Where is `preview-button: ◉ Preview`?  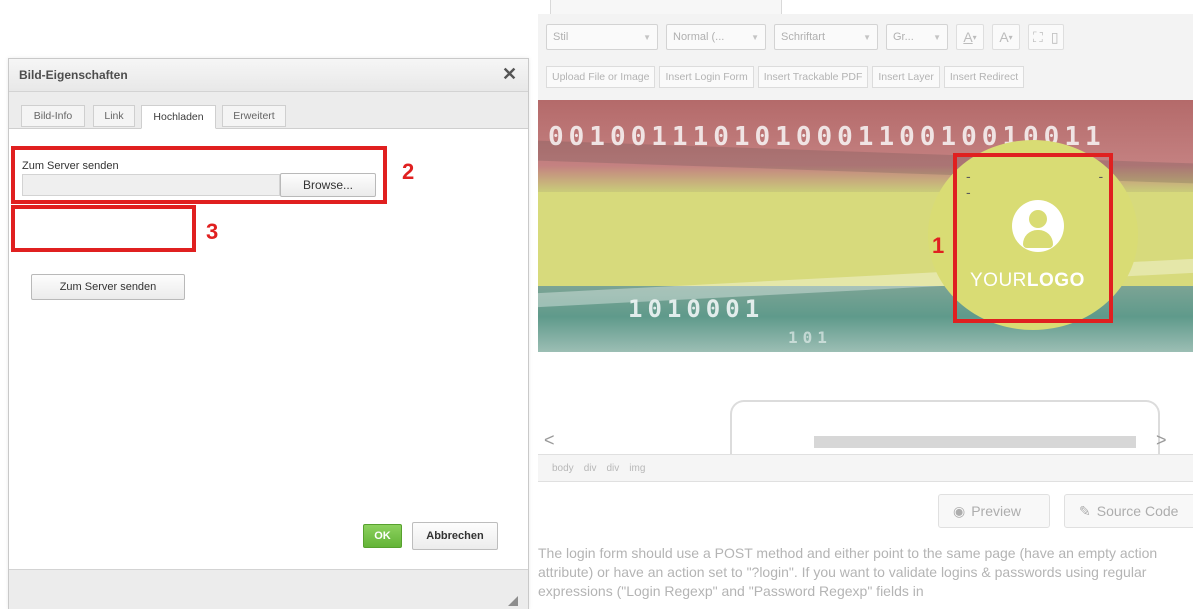
preview-button: ◉ Preview is located at coordinates (994, 511).